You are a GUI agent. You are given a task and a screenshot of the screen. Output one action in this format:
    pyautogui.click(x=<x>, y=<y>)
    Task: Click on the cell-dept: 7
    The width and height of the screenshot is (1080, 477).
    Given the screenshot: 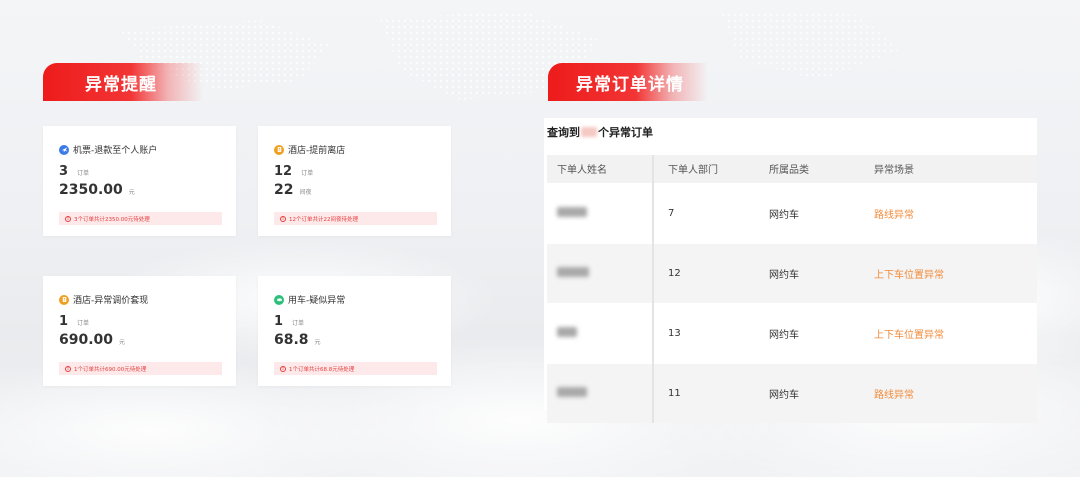 What is the action you would take?
    pyautogui.click(x=706, y=212)
    